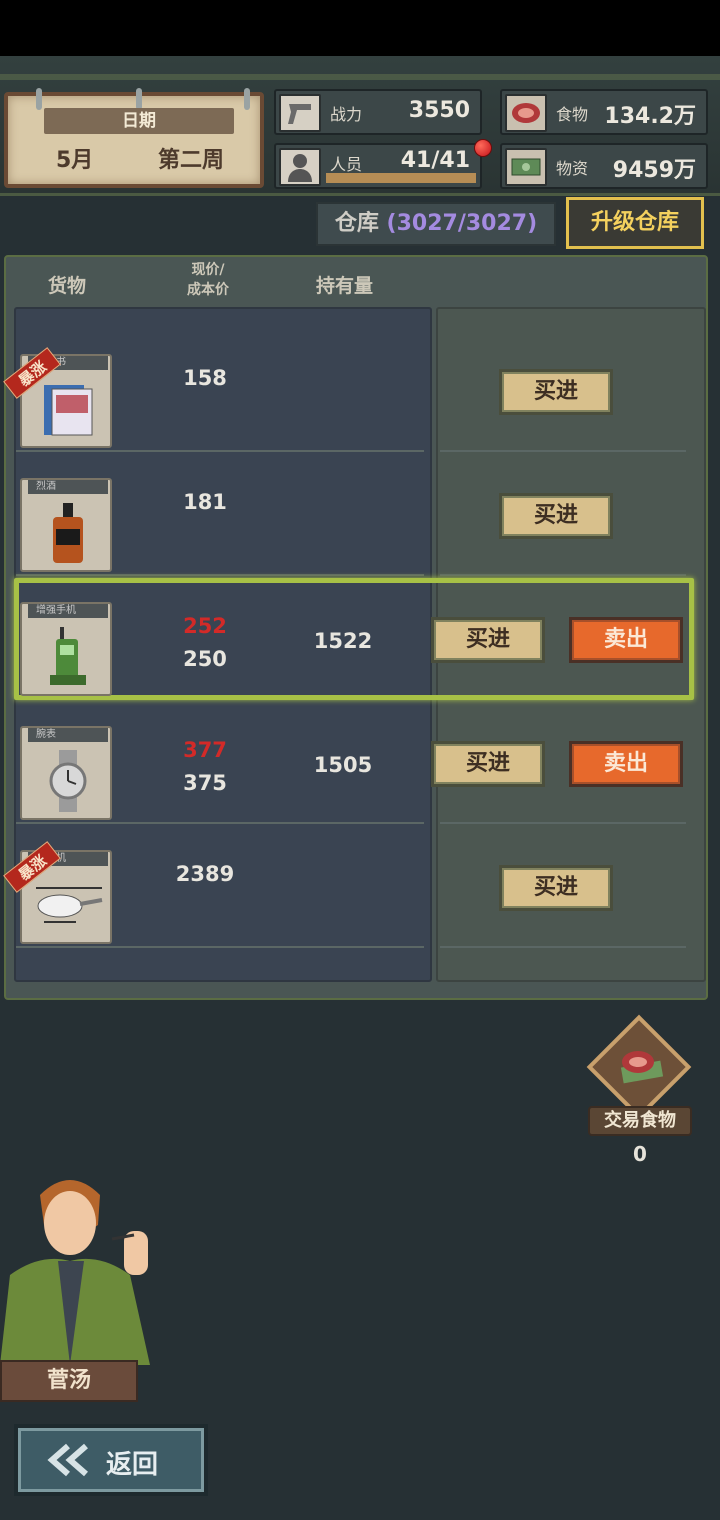 This screenshot has width=720, height=1520. Describe the element at coordinates (650, 116) in the screenshot. I see `stat-food-value: 134.2万` at that location.